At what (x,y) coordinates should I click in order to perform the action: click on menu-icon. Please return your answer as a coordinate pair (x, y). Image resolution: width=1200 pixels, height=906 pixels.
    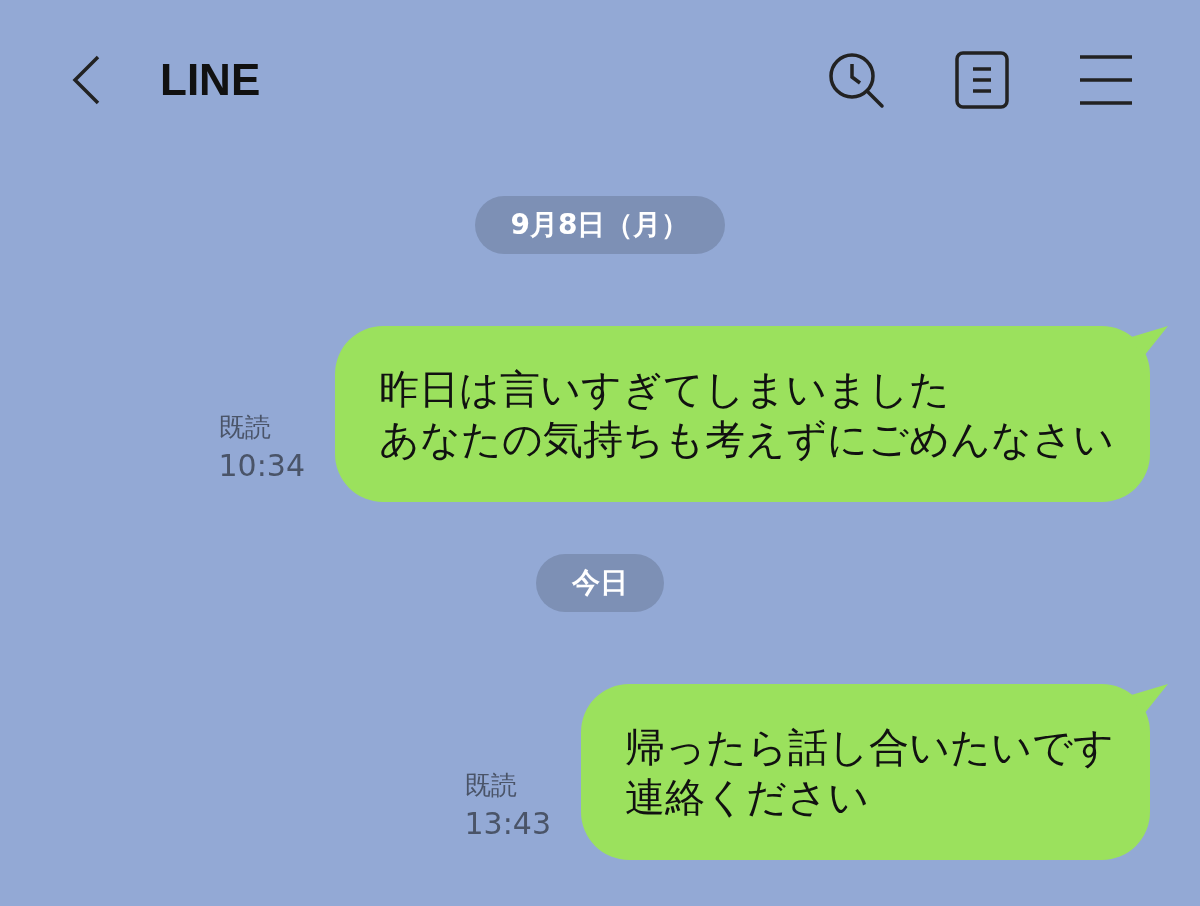
    Looking at the image, I should click on (1106, 80).